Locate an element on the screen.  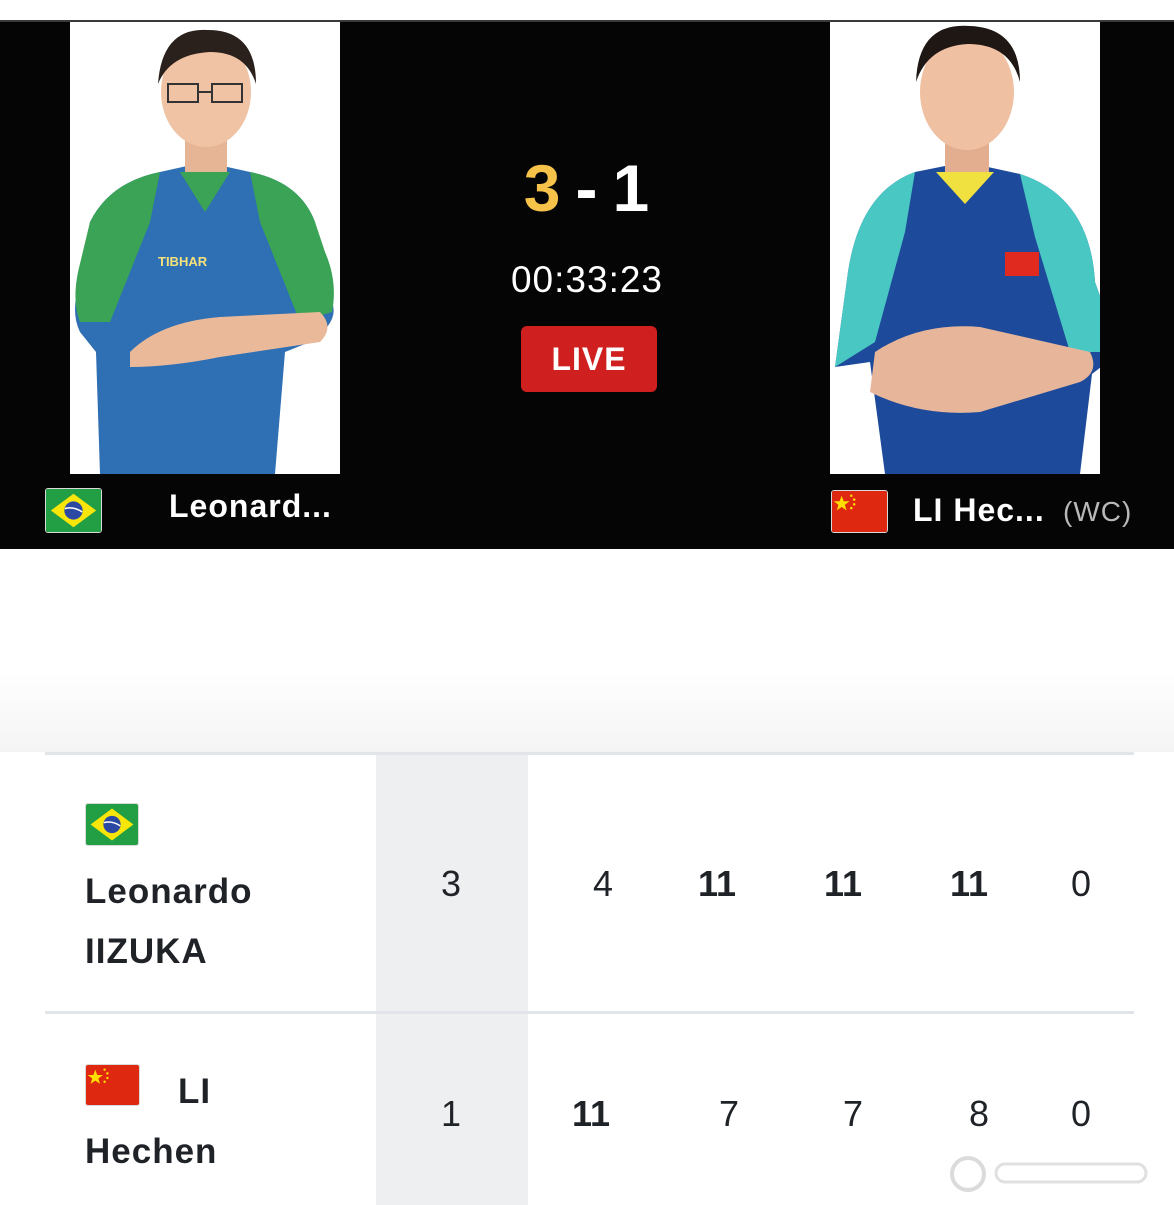
player-1-sets: 3 is located at coordinates (451, 883).